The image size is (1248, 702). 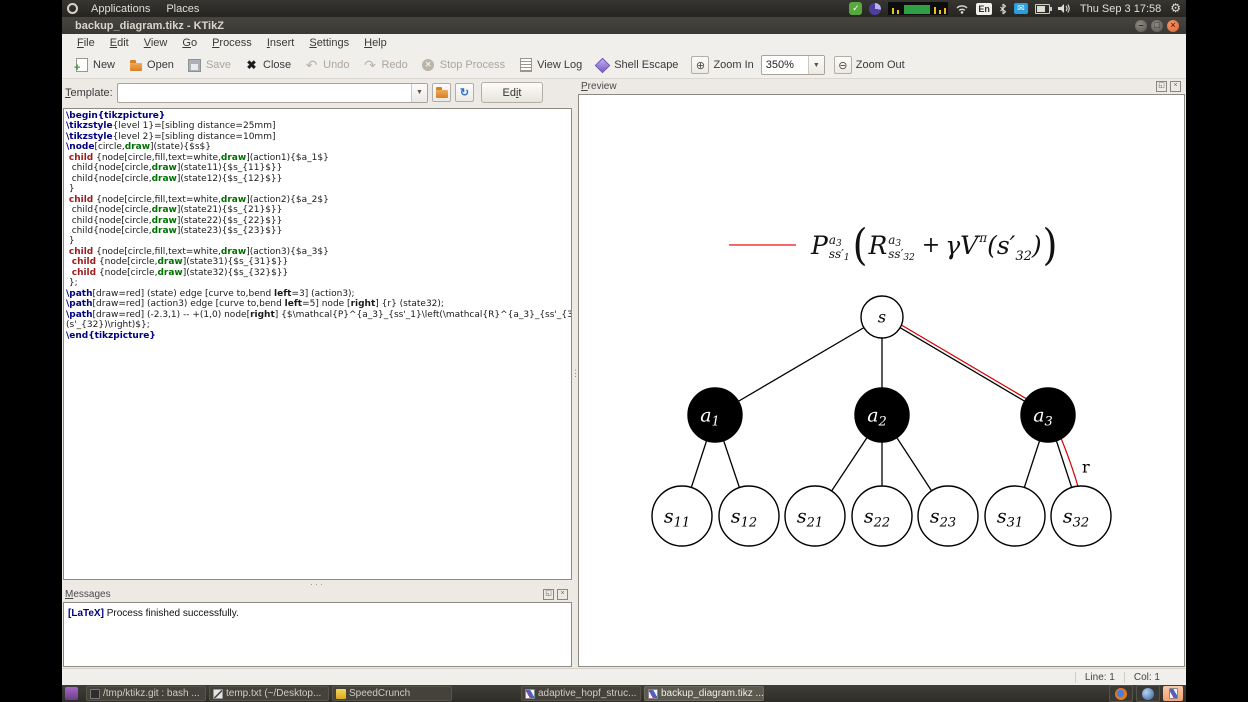 What do you see at coordinates (464, 65) in the screenshot?
I see `stop-process-button: ✕ Stop Process` at bounding box center [464, 65].